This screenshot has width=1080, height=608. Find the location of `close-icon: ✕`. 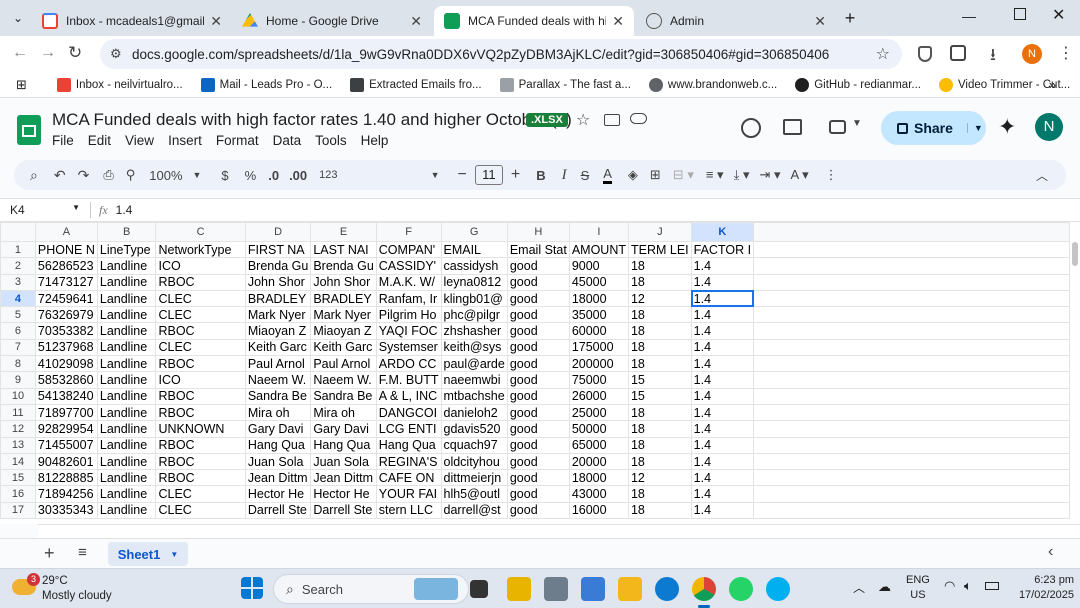

close-icon: ✕ is located at coordinates (820, 21).